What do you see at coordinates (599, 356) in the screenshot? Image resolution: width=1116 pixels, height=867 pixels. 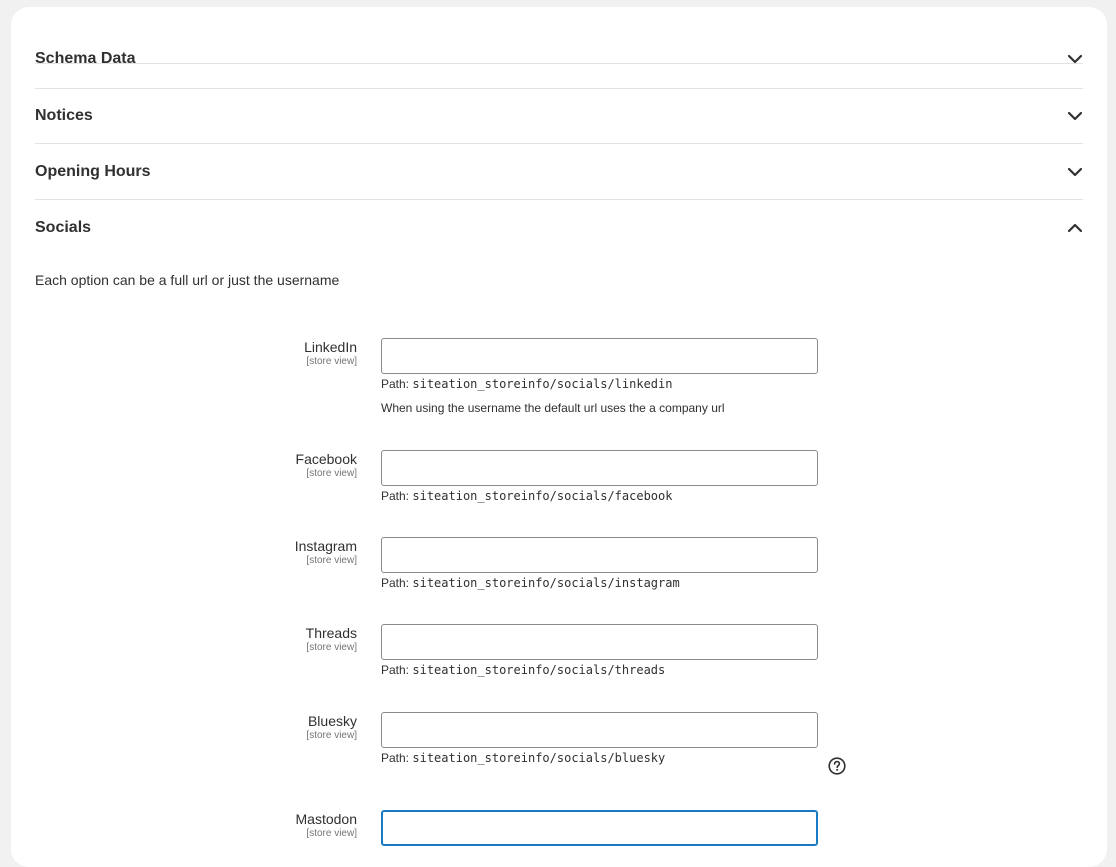 I see `linkedin-input` at bounding box center [599, 356].